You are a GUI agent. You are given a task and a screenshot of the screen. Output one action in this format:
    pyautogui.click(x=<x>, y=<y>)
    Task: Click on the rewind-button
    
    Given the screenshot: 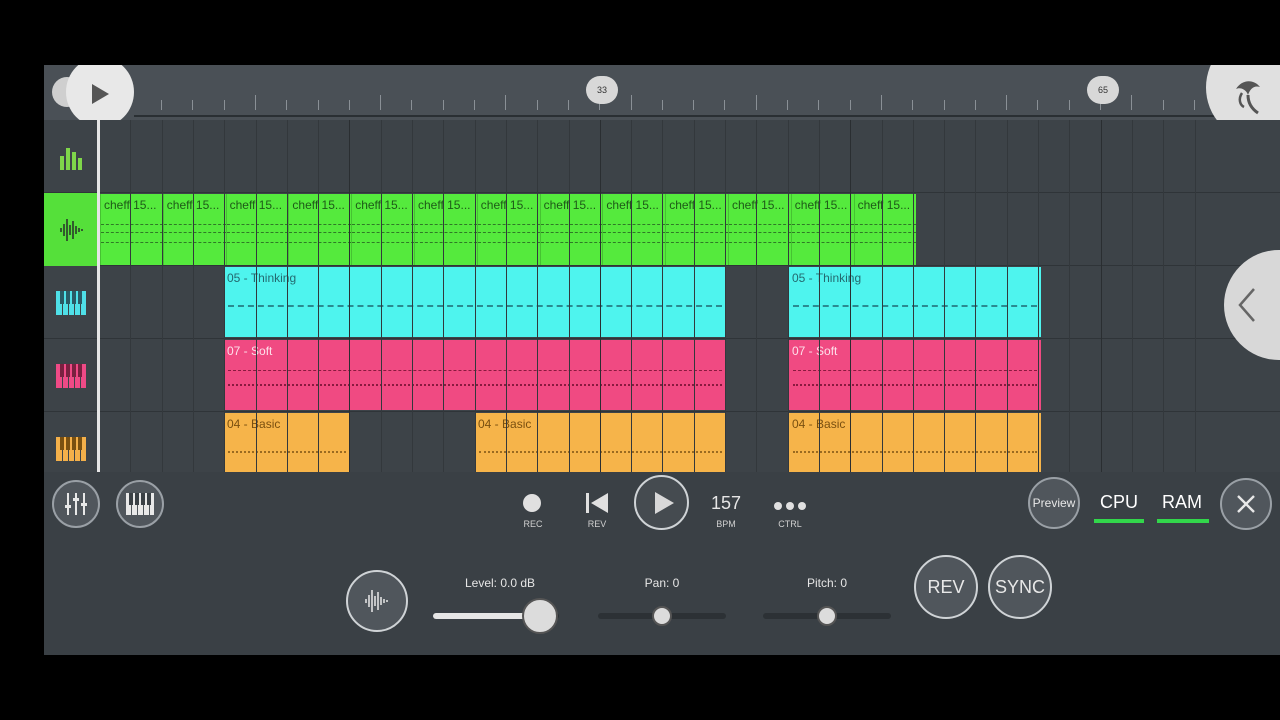 What is the action you would take?
    pyautogui.click(x=597, y=503)
    